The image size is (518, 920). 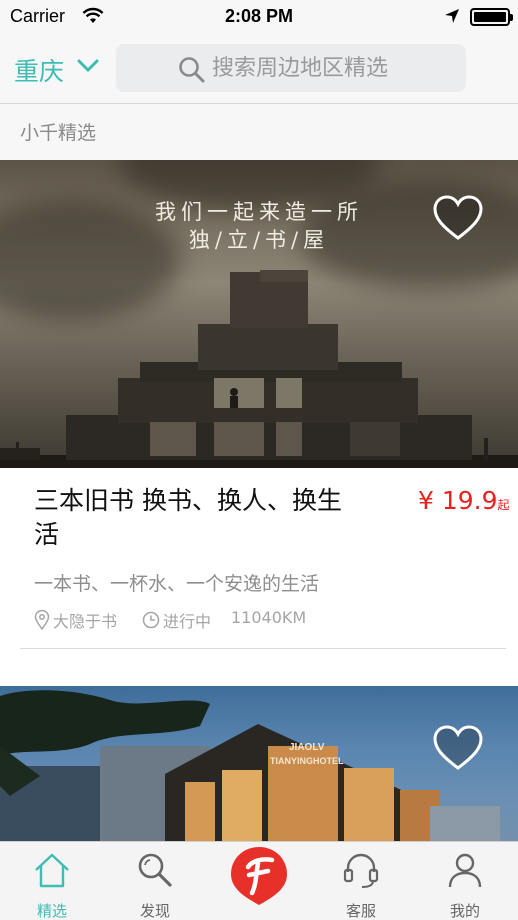 What do you see at coordinates (503, 505) in the screenshot?
I see `price-suffix: 起` at bounding box center [503, 505].